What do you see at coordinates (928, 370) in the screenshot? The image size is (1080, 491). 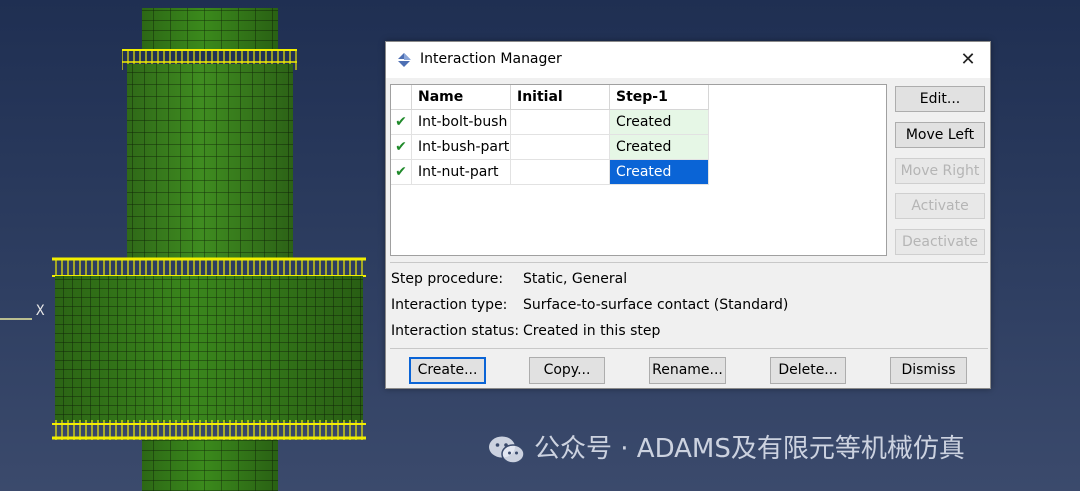 I see `dismiss-button: Dismiss` at bounding box center [928, 370].